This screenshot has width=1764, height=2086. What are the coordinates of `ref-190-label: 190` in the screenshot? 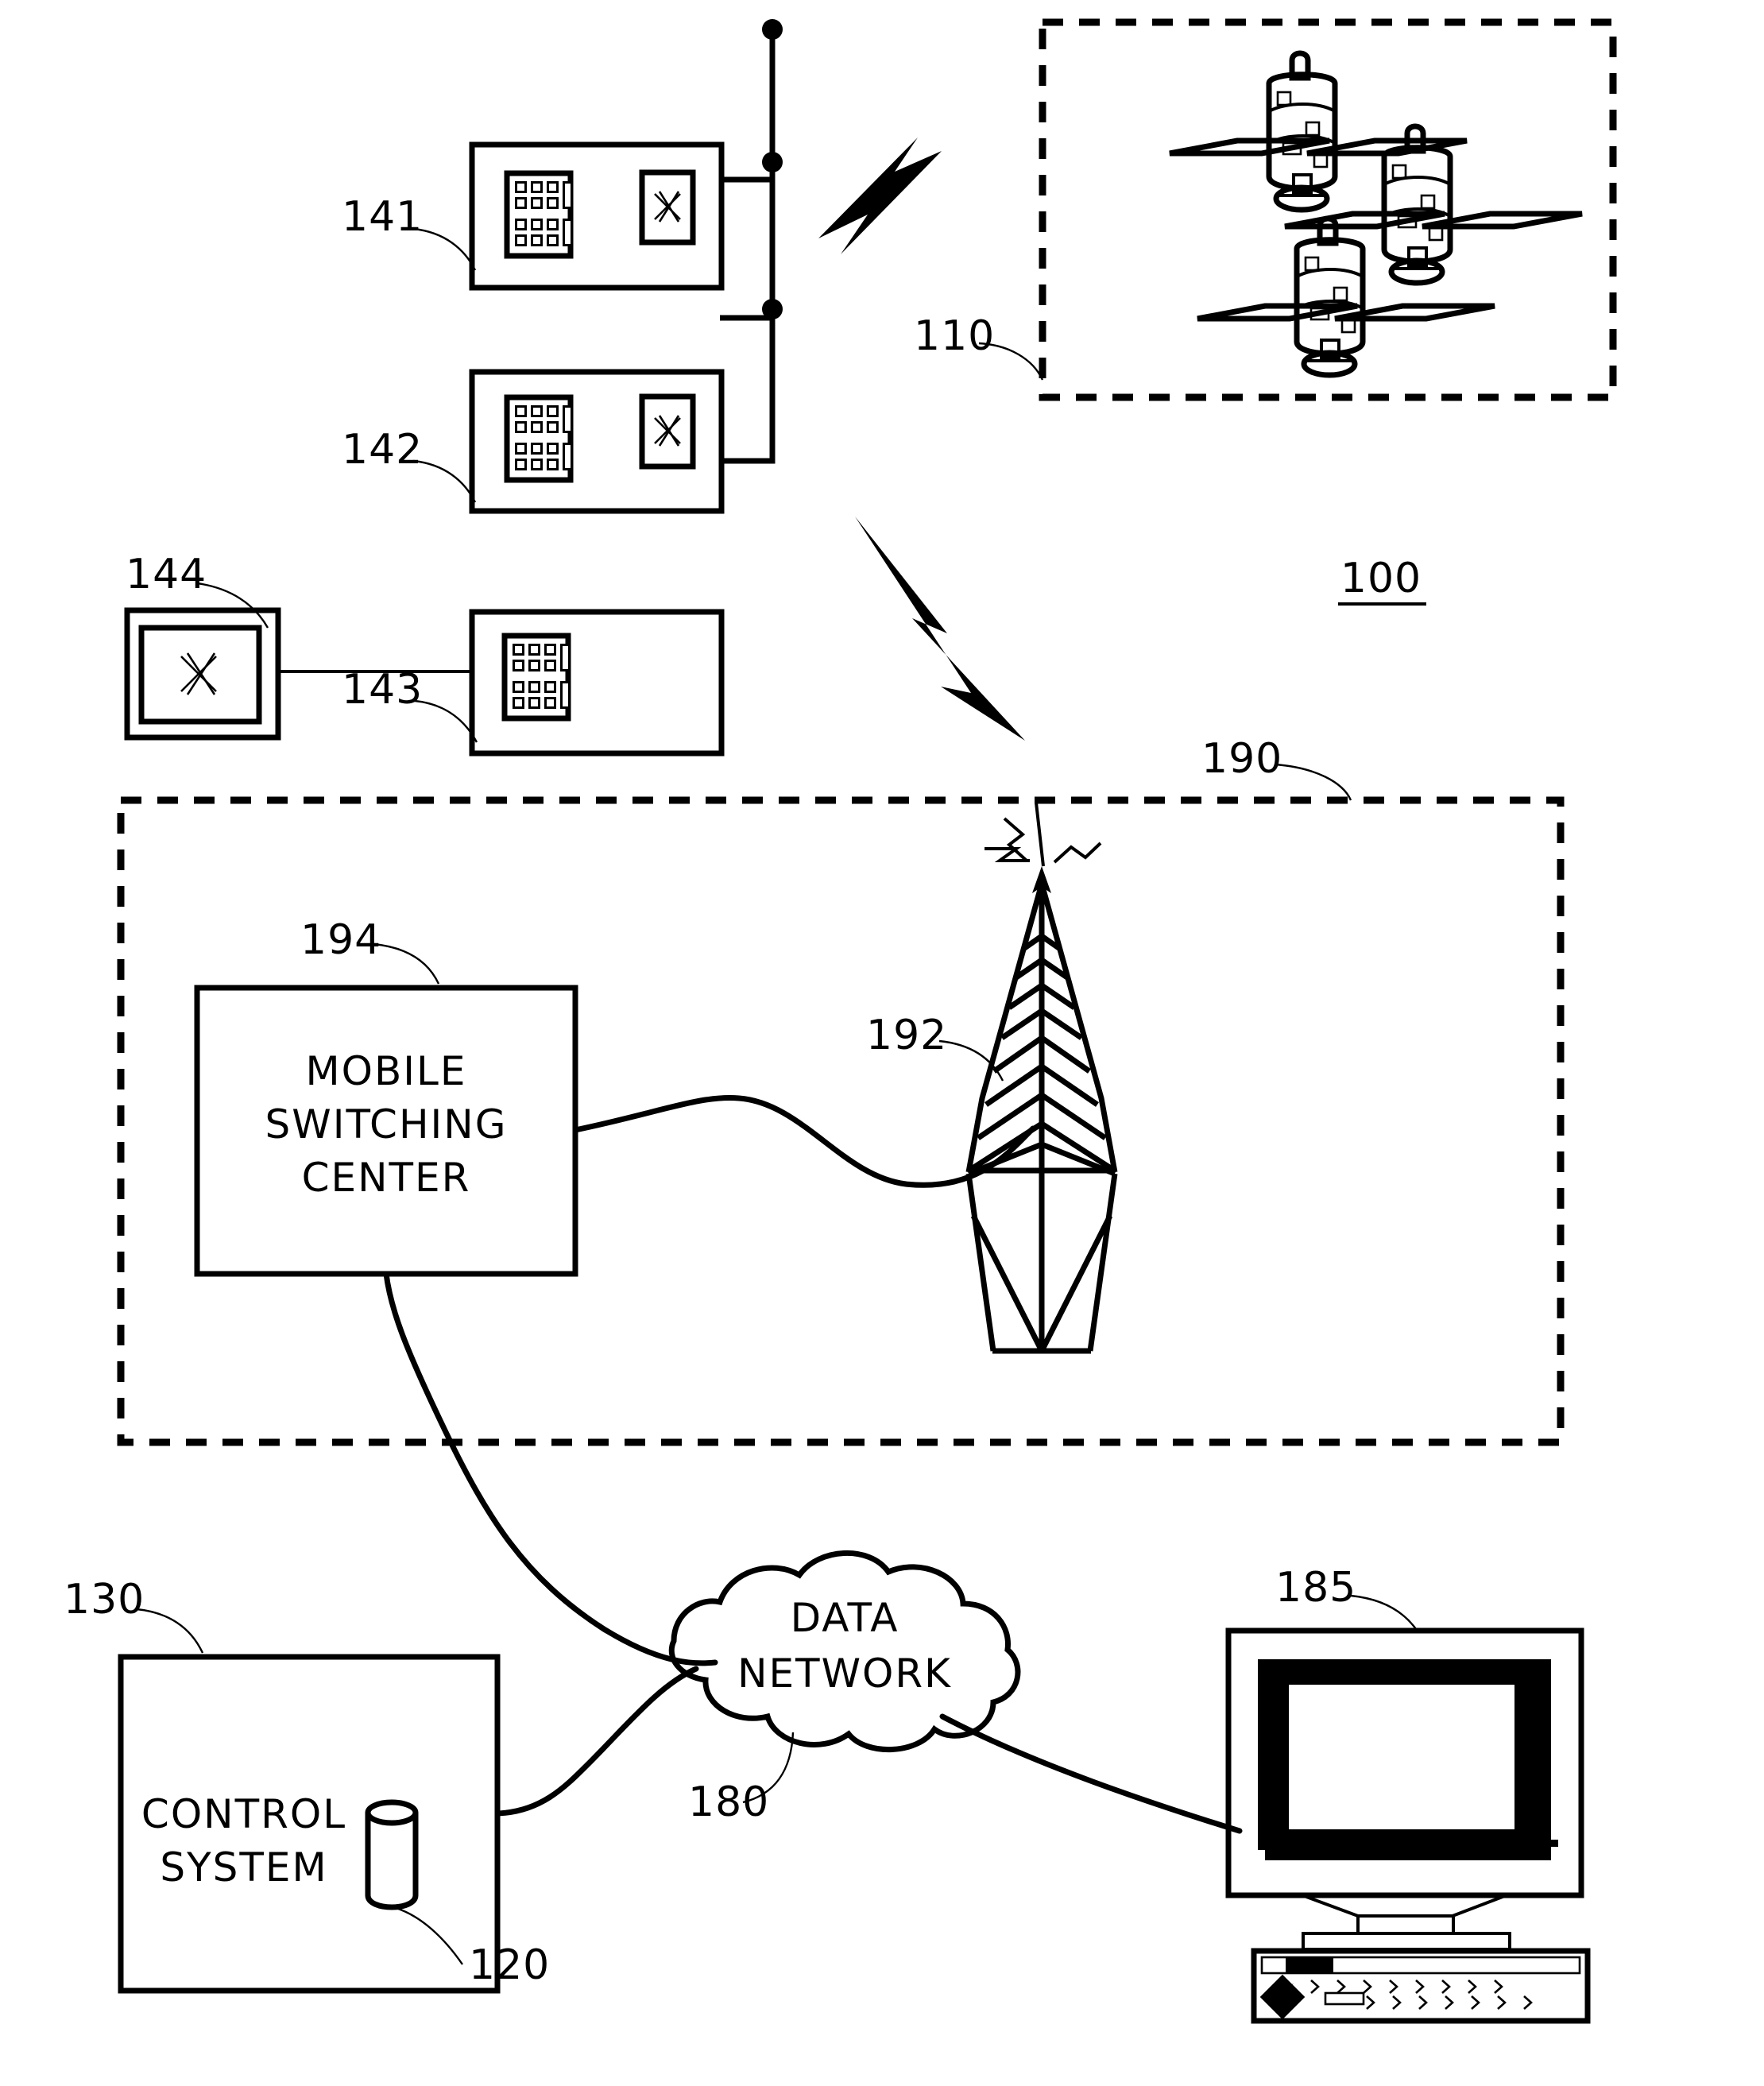 It's located at (1241, 759).